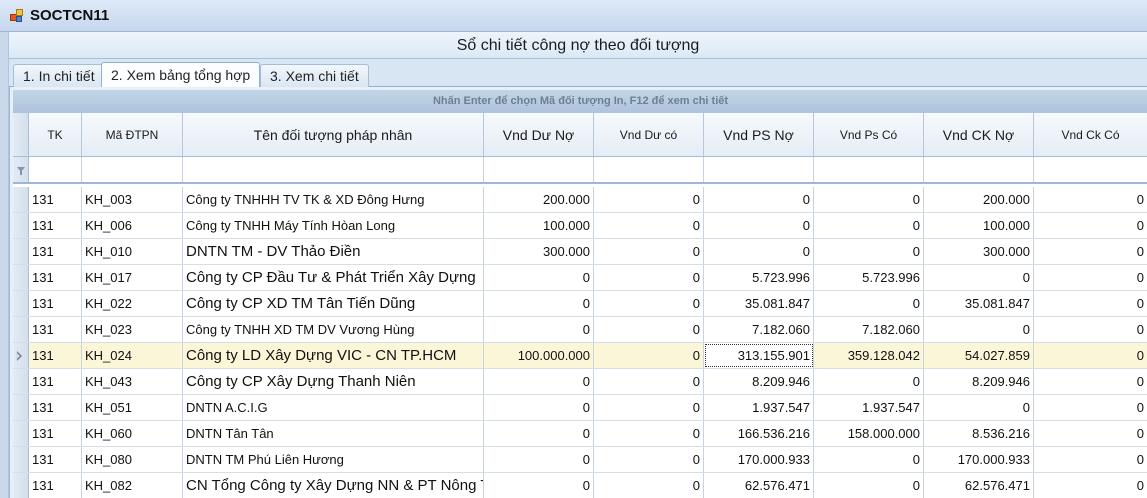 This screenshot has height=498, width=1147. Describe the element at coordinates (759, 407) in the screenshot. I see `cell-vnd-ps-no: 1.937.547` at that location.